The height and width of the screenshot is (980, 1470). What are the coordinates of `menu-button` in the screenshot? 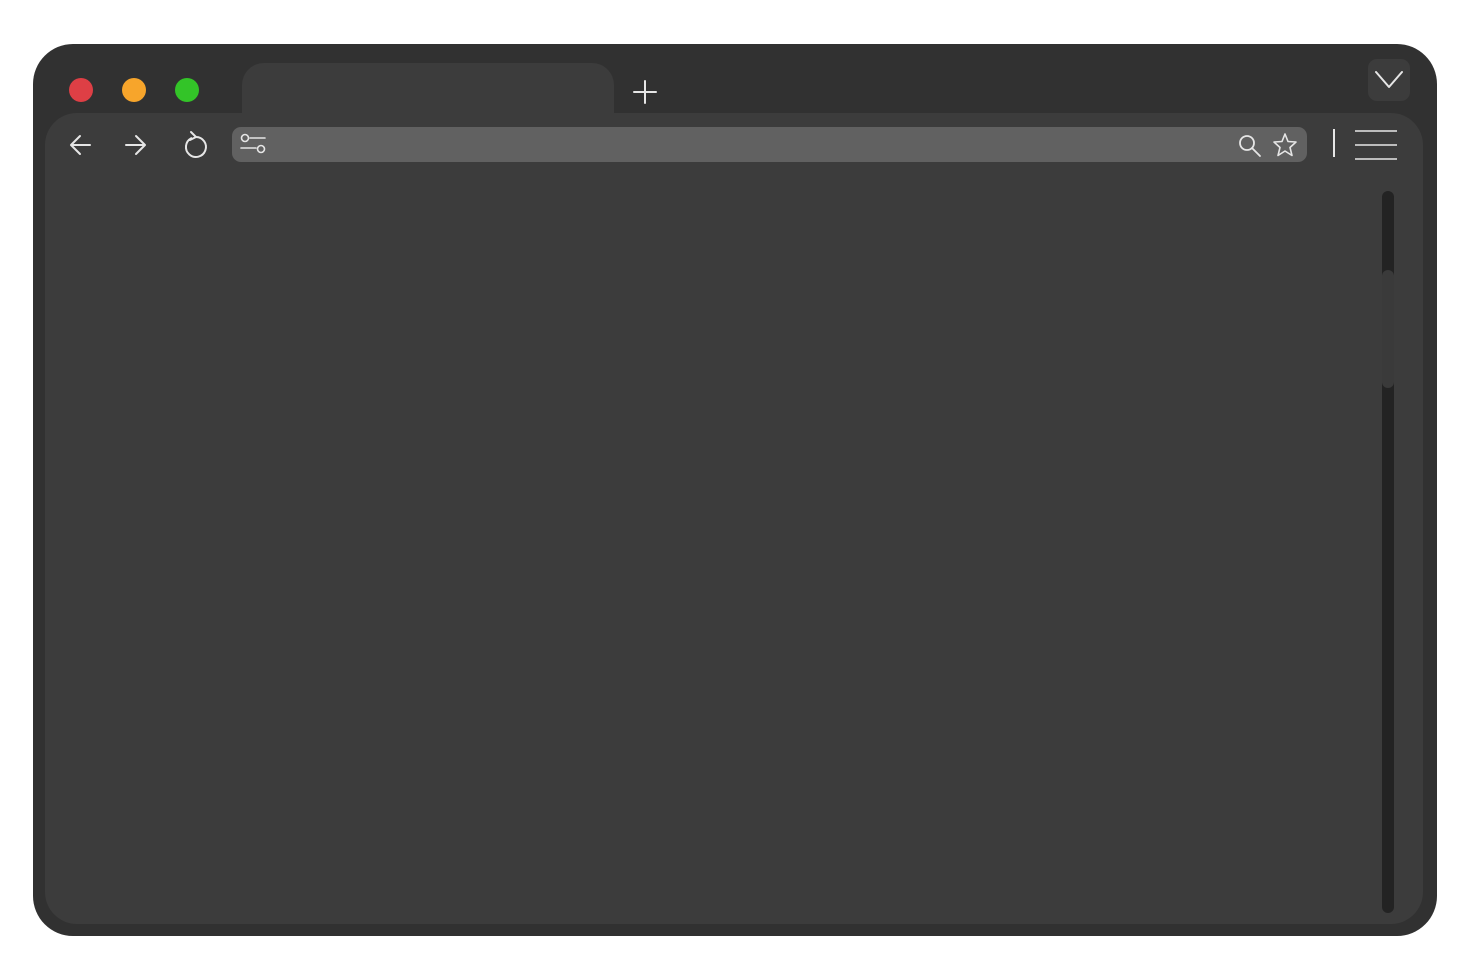 It's located at (1376, 145).